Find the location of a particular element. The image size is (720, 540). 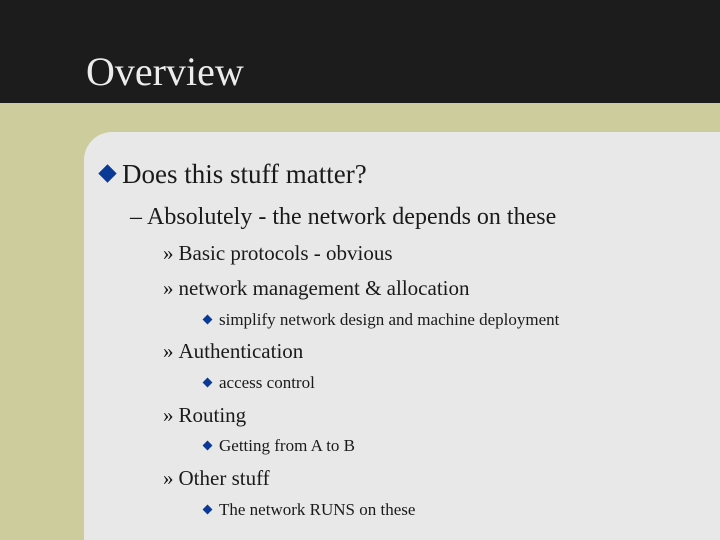

bullet-text: Does this stuff matter? is located at coordinates (244, 174).